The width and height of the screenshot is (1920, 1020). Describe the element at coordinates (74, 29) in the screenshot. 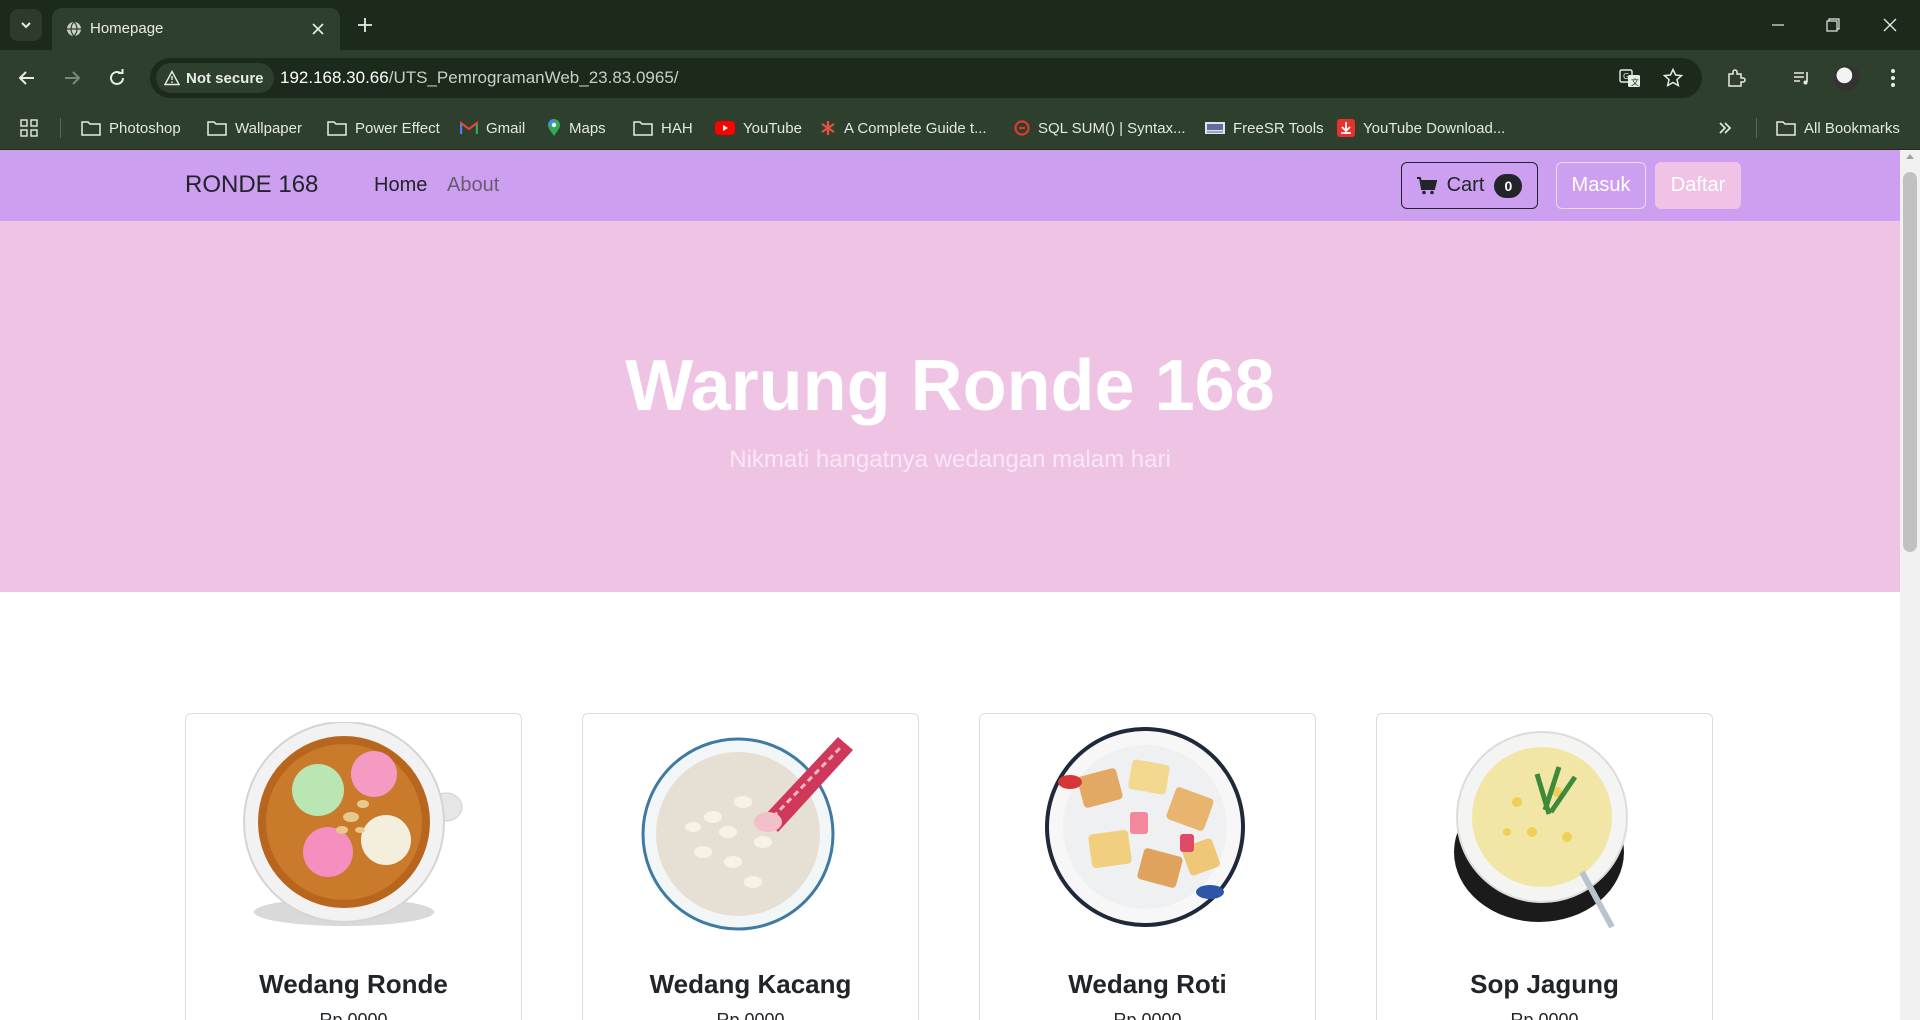

I see `globe-icon` at that location.